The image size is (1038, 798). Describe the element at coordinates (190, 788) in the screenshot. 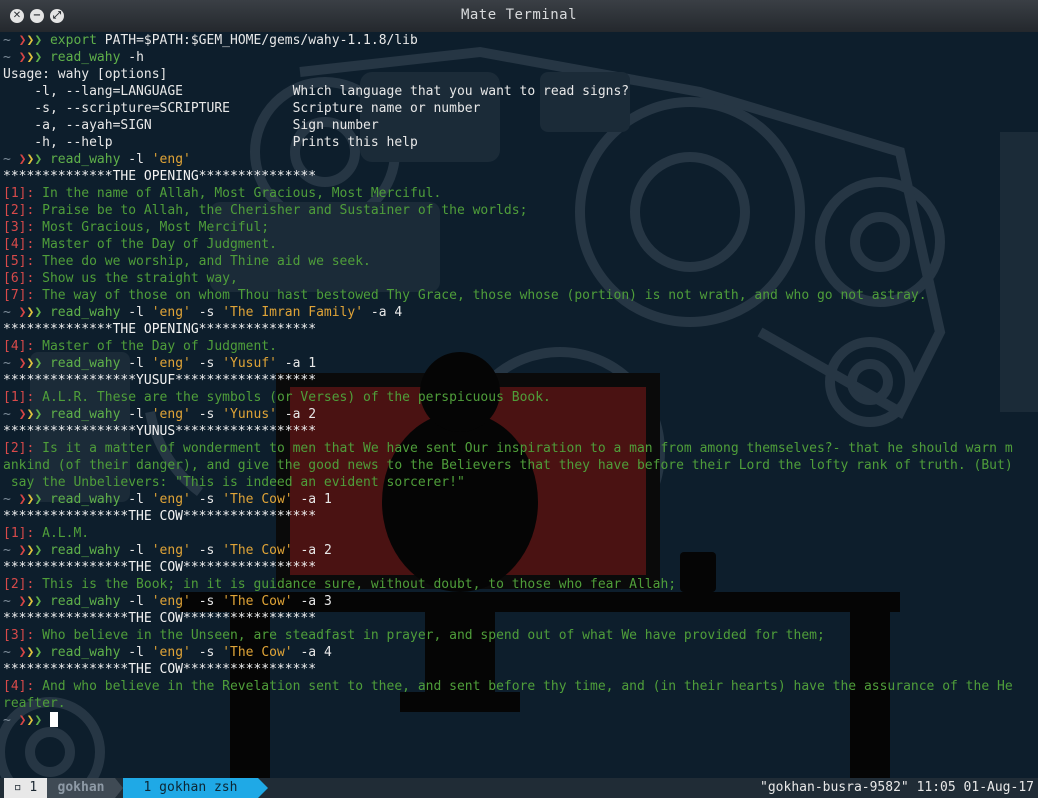

I see `session-tab: 1 gokhan zsh` at that location.